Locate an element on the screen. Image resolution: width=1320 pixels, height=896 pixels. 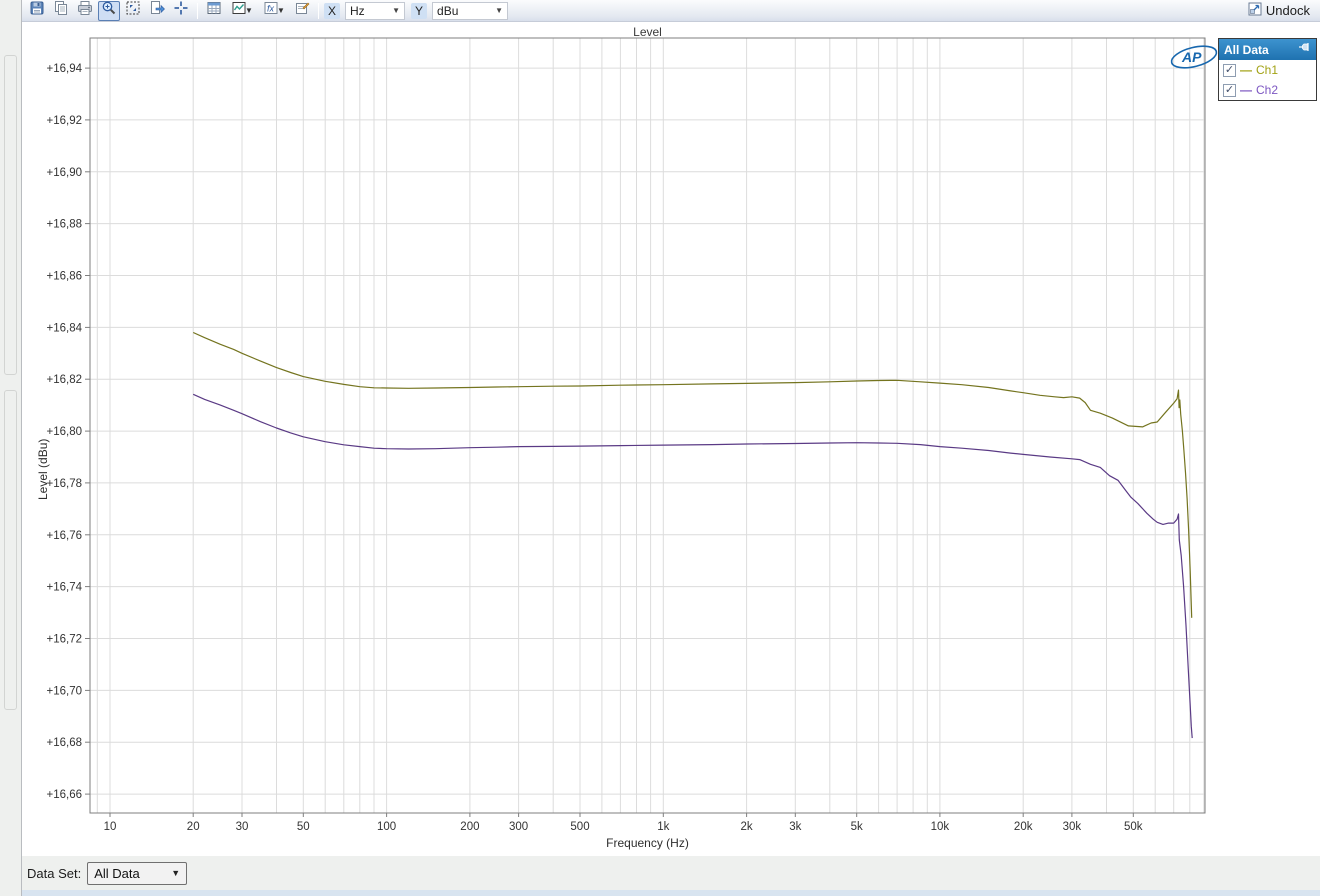
ch1-line-swatch: — is located at coordinates (1246, 70).